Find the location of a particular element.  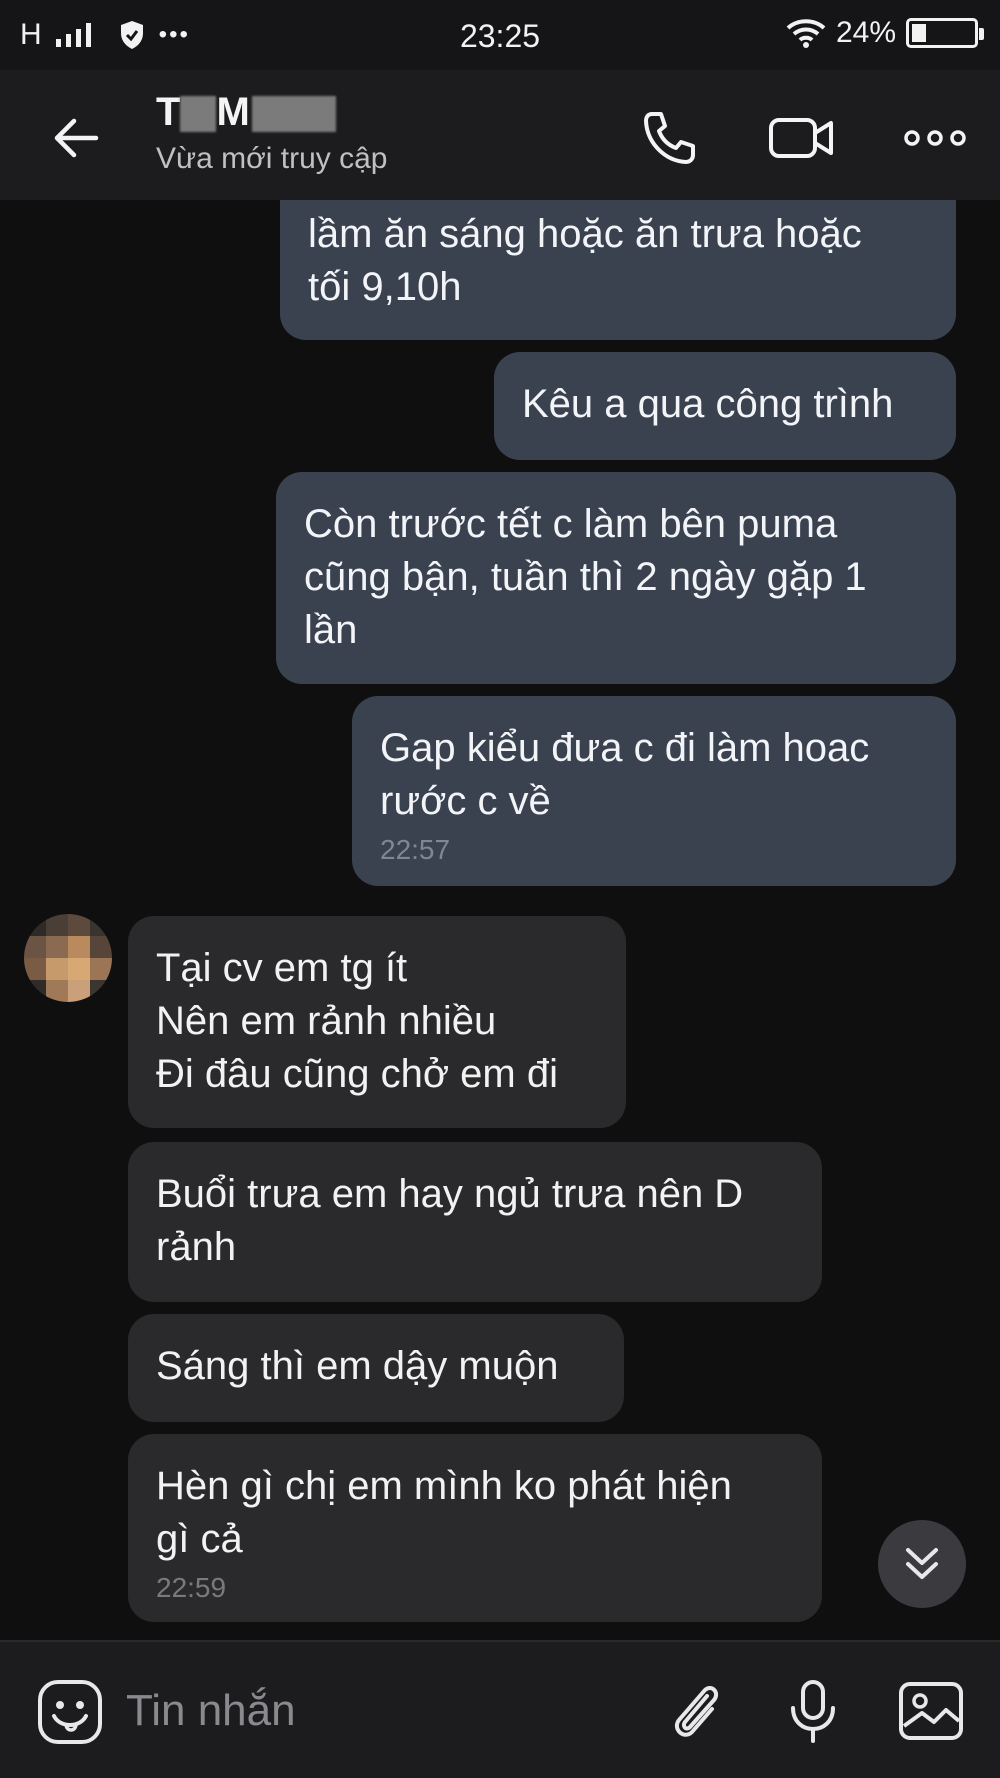

message-text: gì cả is located at coordinates (199, 1539).